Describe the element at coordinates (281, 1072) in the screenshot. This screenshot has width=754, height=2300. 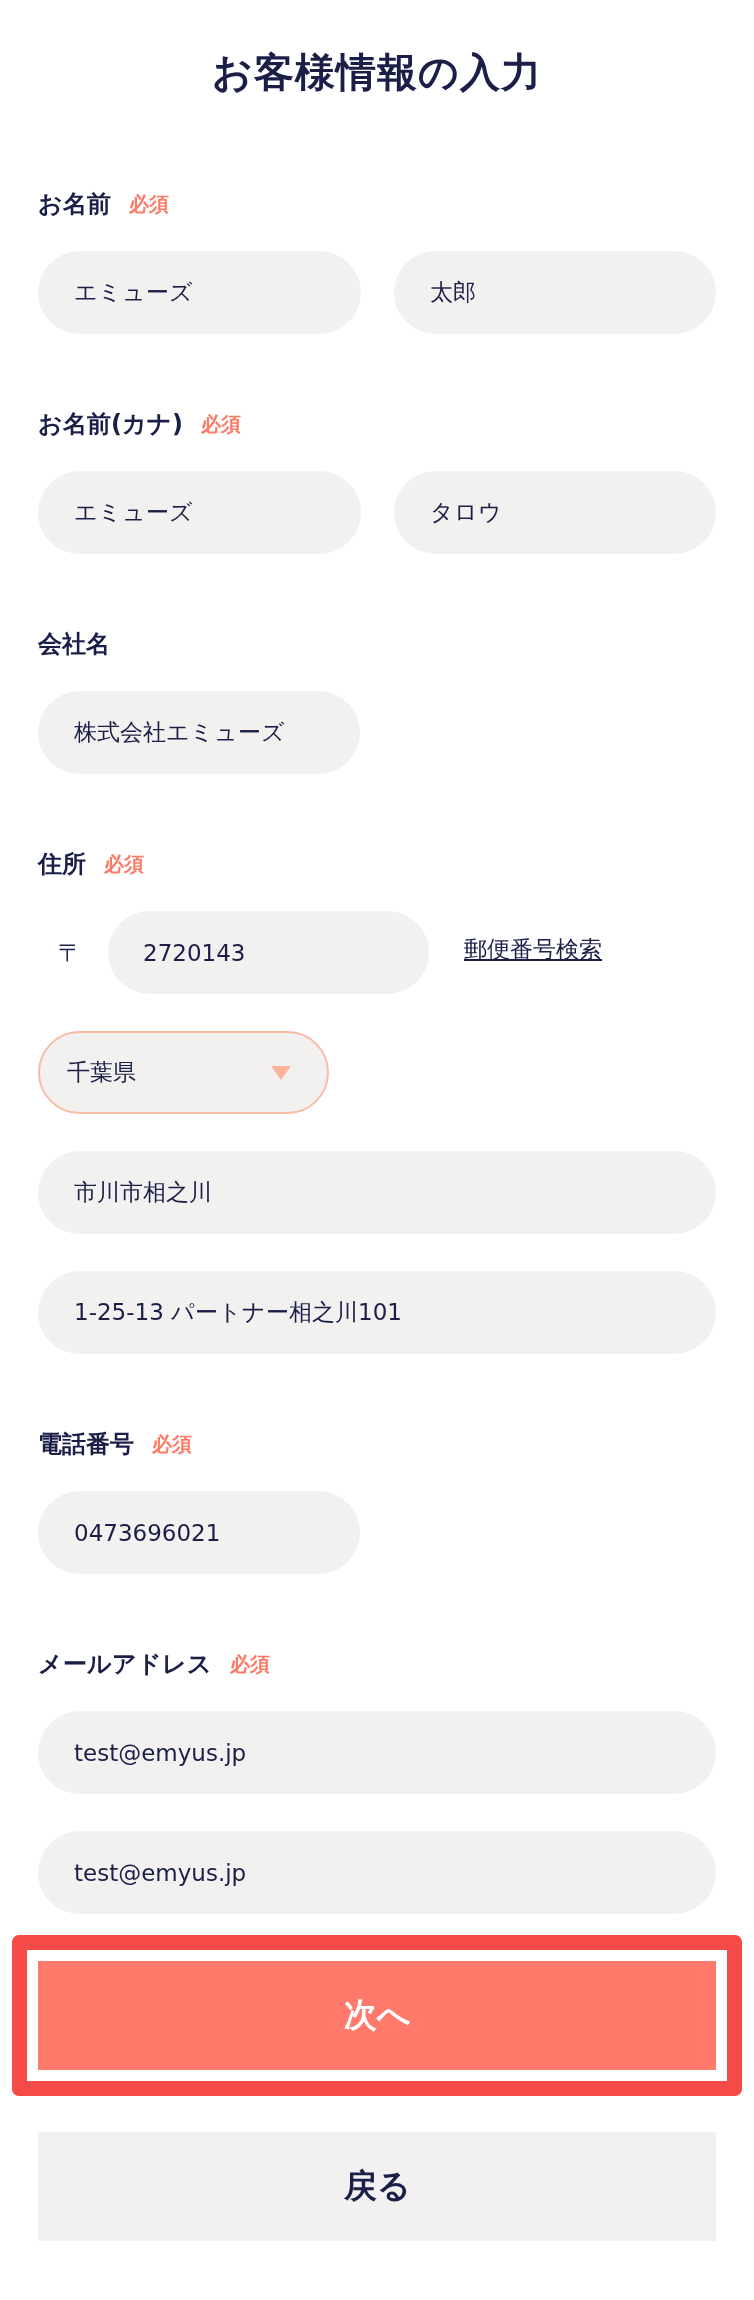
I see `caret-icon` at that location.